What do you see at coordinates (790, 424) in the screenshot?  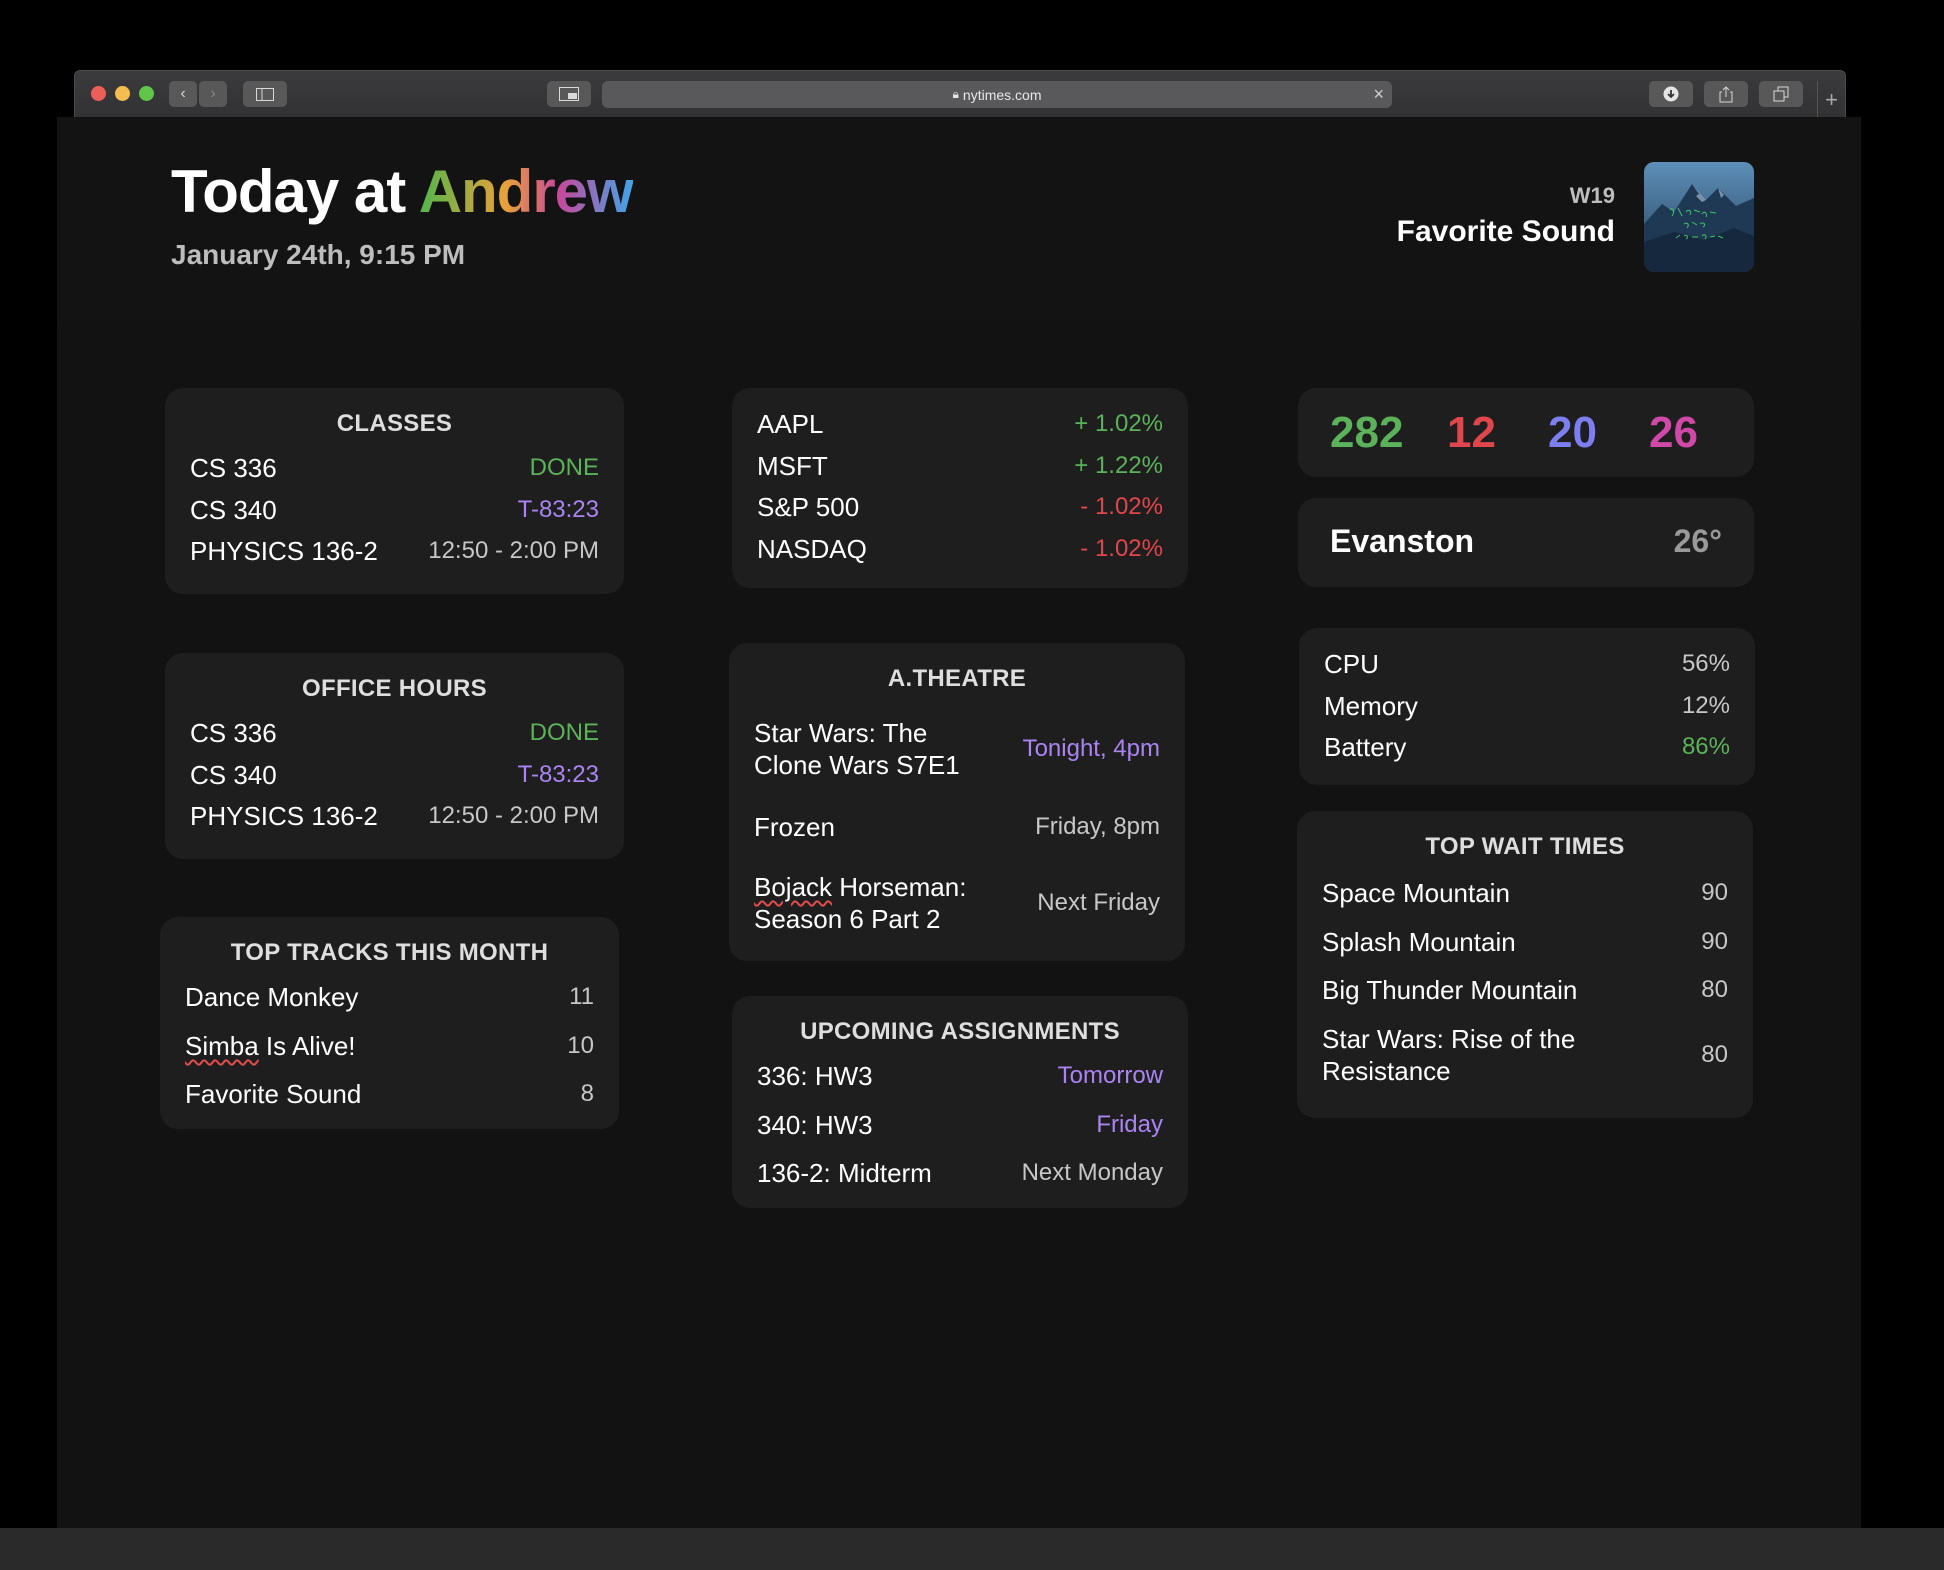 I see `stock-symbol: AAPL` at bounding box center [790, 424].